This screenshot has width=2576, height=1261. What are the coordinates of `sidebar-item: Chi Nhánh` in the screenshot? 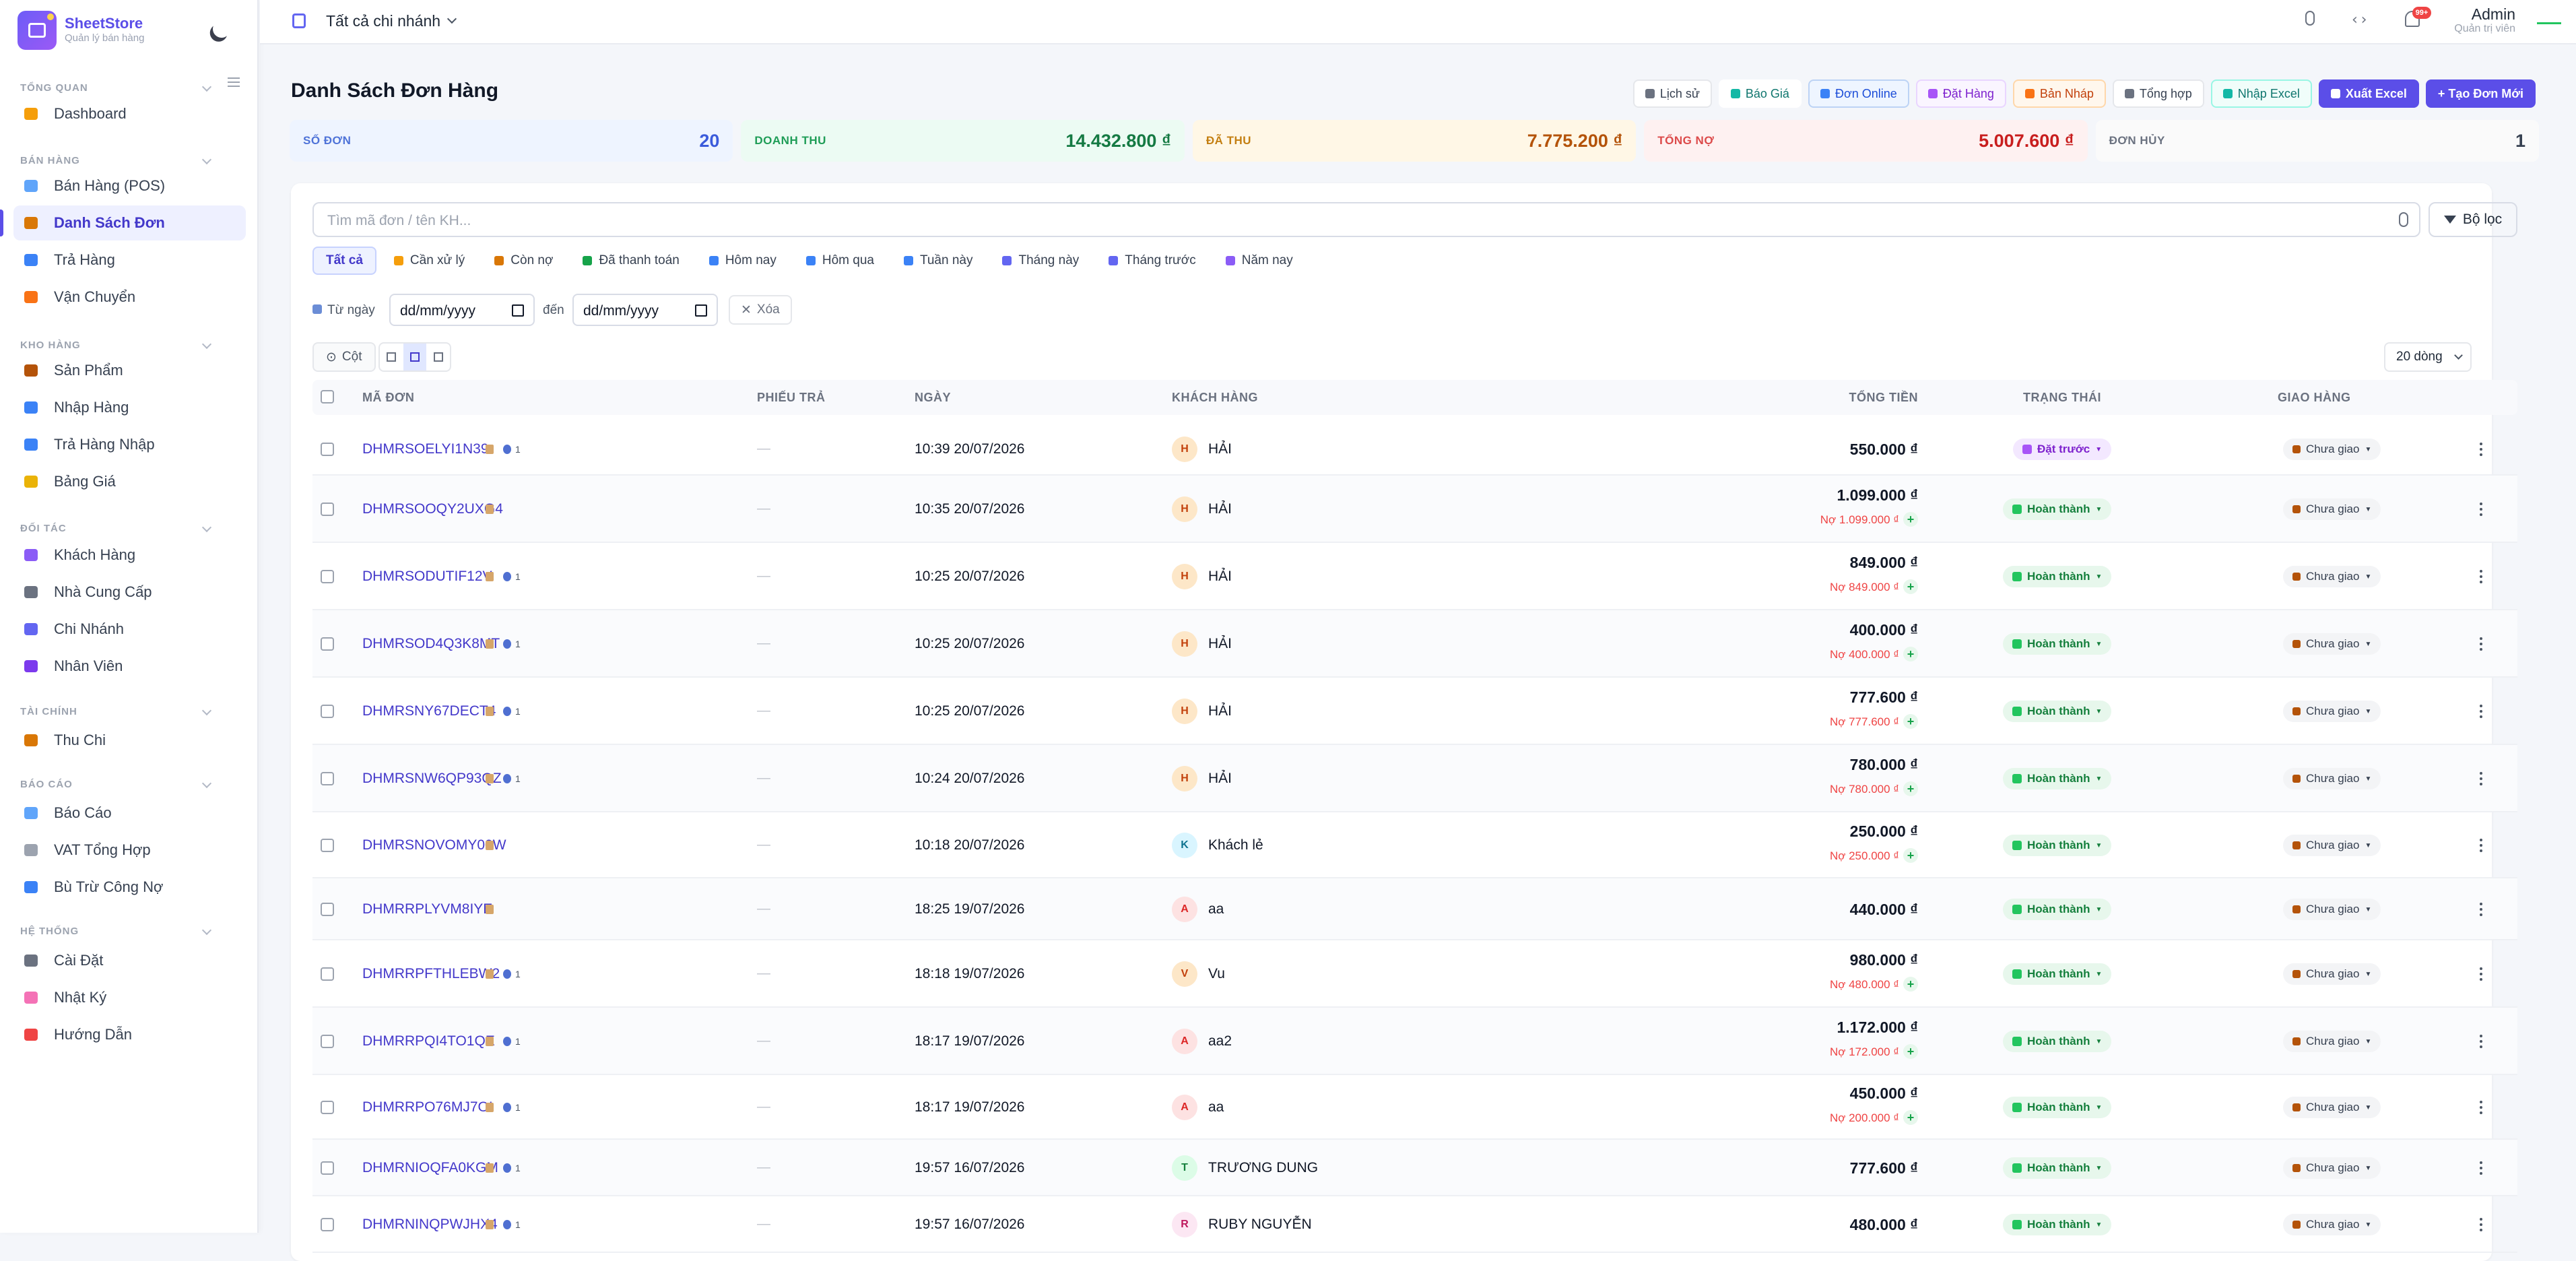 It's located at (129, 630).